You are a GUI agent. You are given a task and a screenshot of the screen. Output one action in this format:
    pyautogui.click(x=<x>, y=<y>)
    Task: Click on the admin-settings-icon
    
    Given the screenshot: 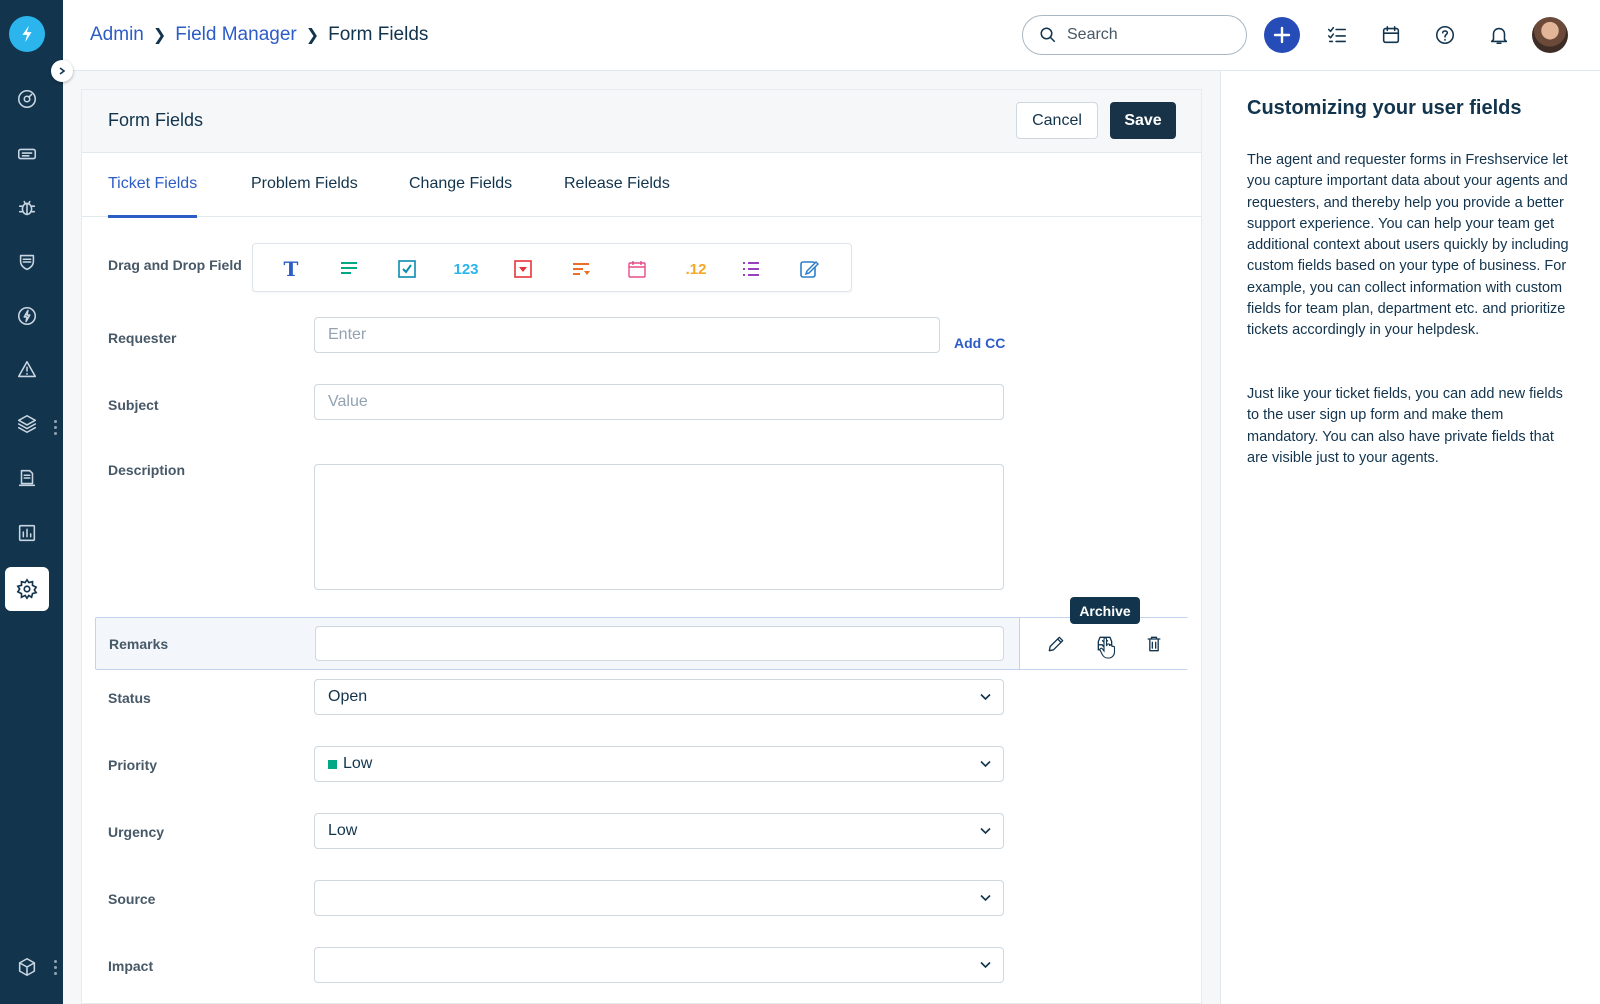 What is the action you would take?
    pyautogui.click(x=27, y=589)
    